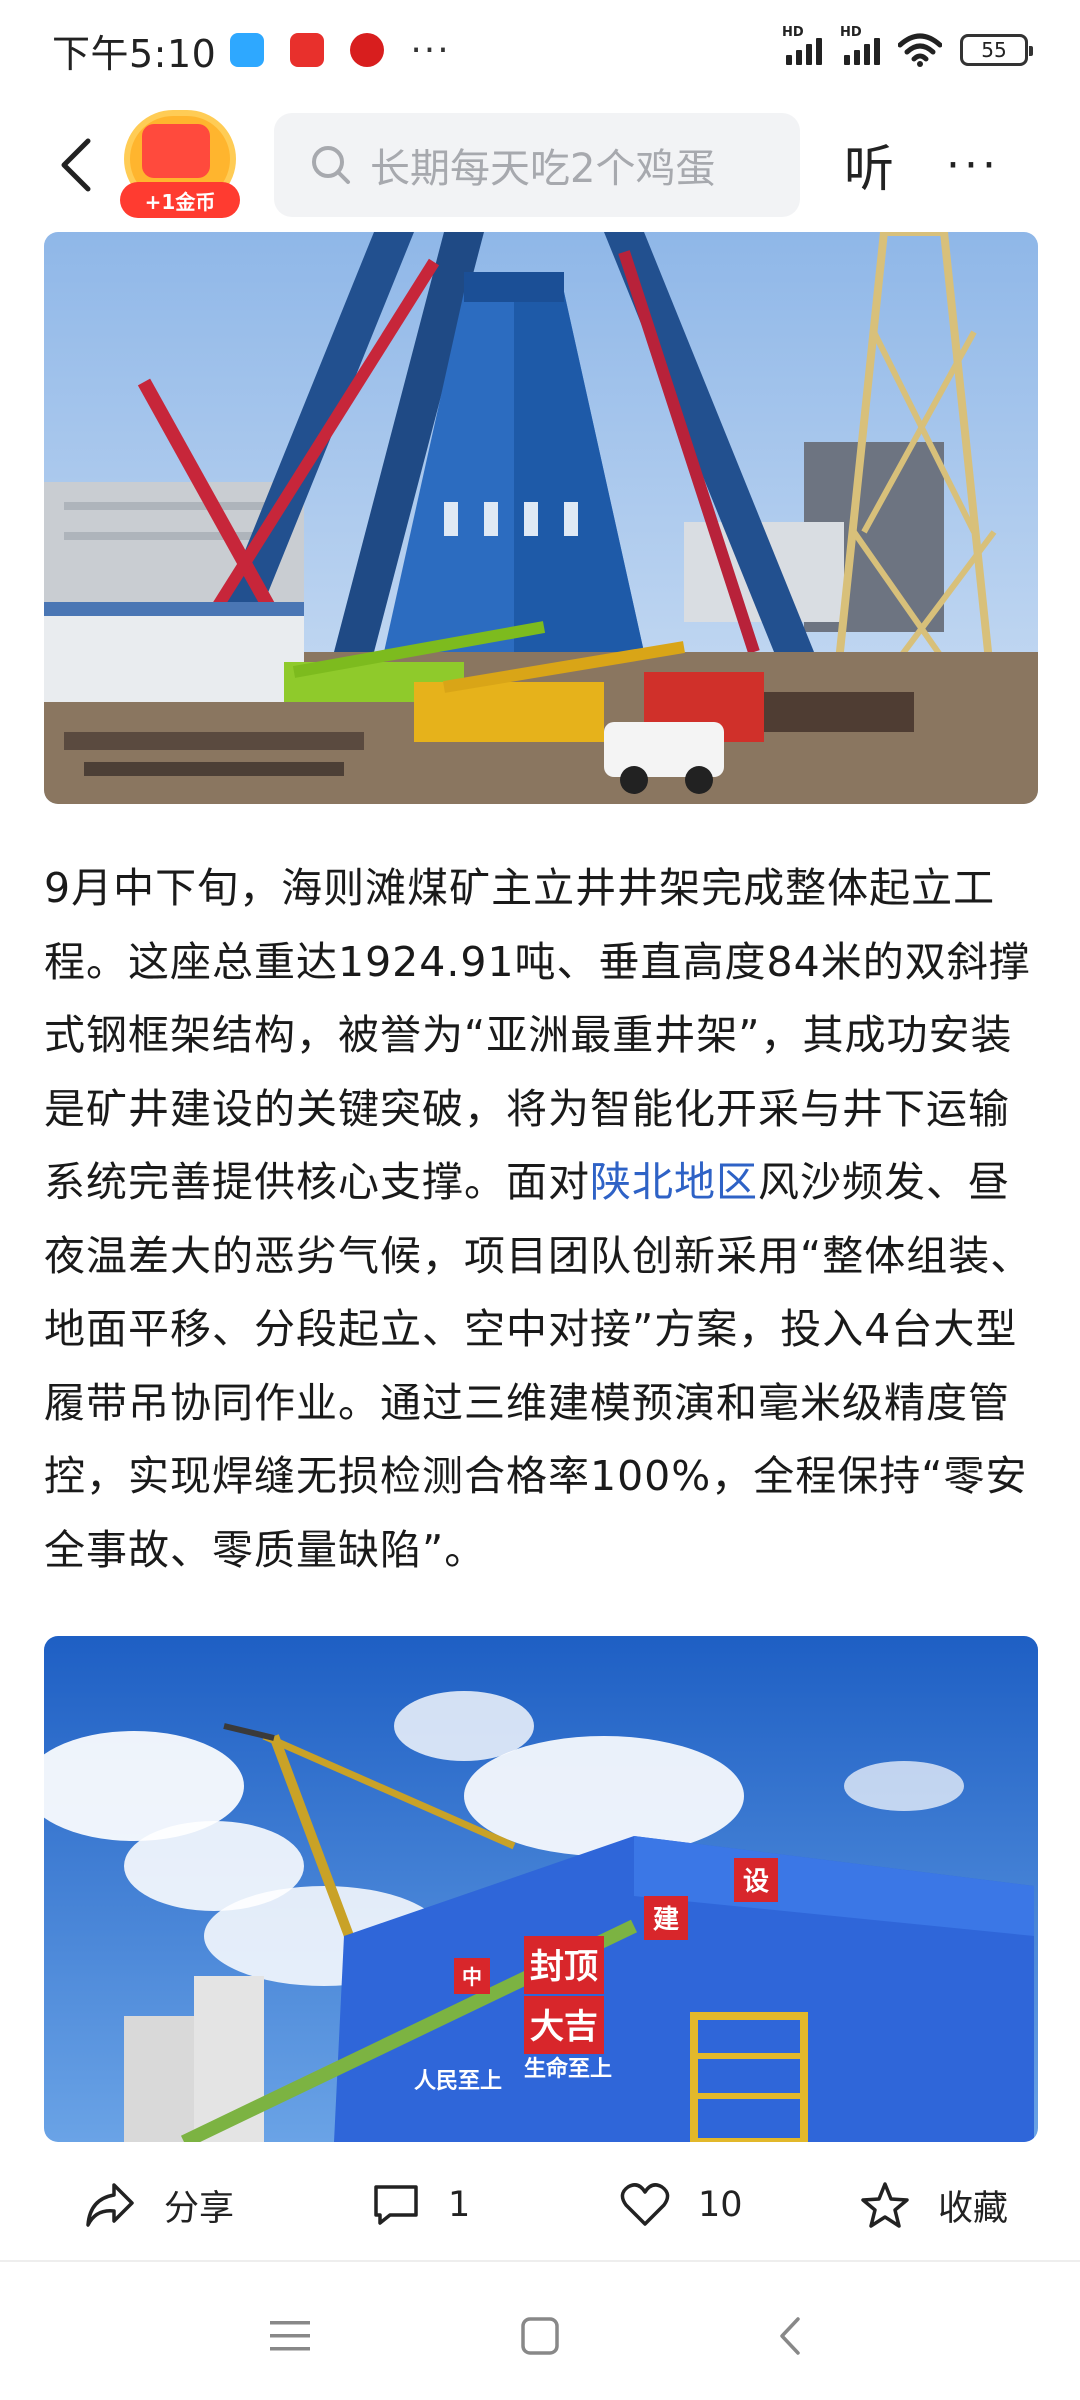  I want to click on status-bar: 下午5:10 ··· HD HD 55, so click(540, 50).